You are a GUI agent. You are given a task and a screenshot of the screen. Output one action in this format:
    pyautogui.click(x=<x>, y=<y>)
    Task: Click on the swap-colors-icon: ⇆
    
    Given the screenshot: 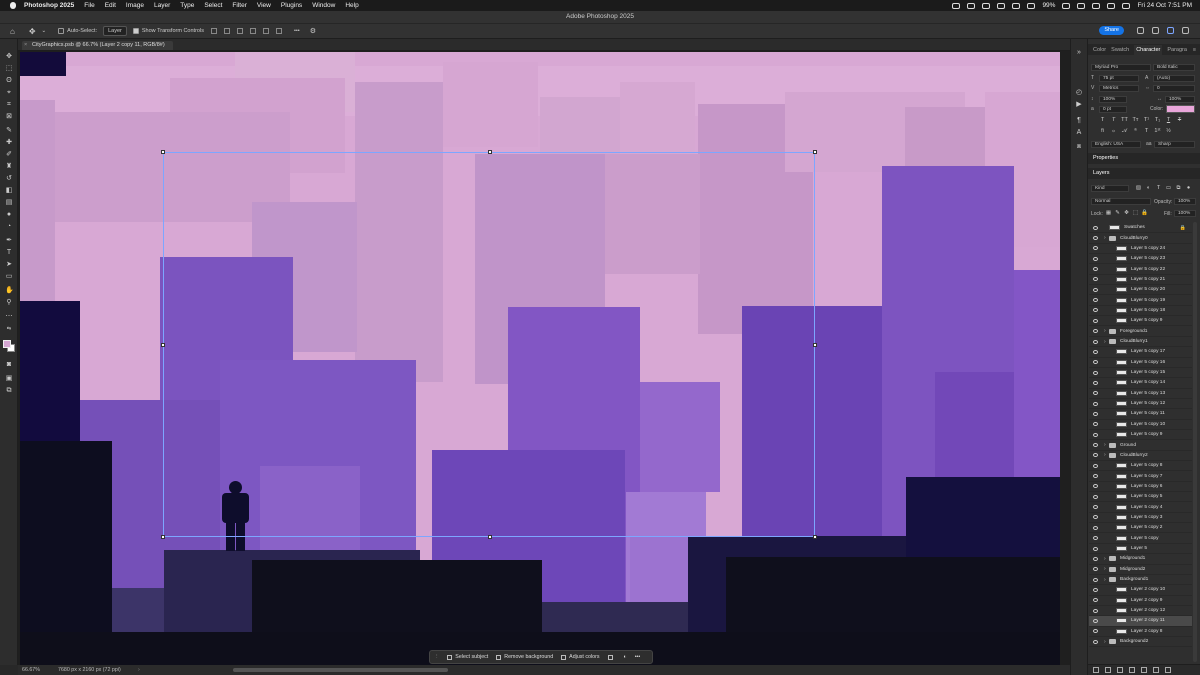 What is the action you would take?
    pyautogui.click(x=9, y=329)
    